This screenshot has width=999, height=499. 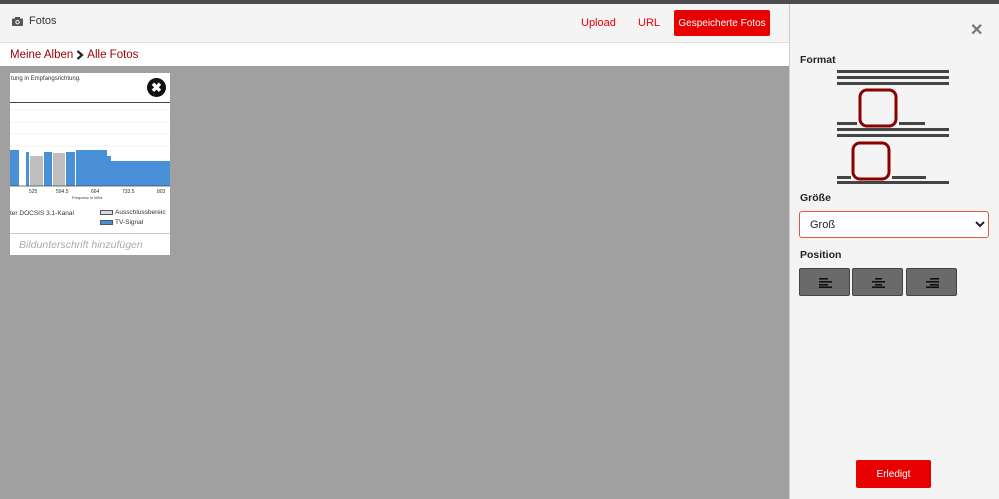 I want to click on format-heading: Format, so click(x=818, y=60).